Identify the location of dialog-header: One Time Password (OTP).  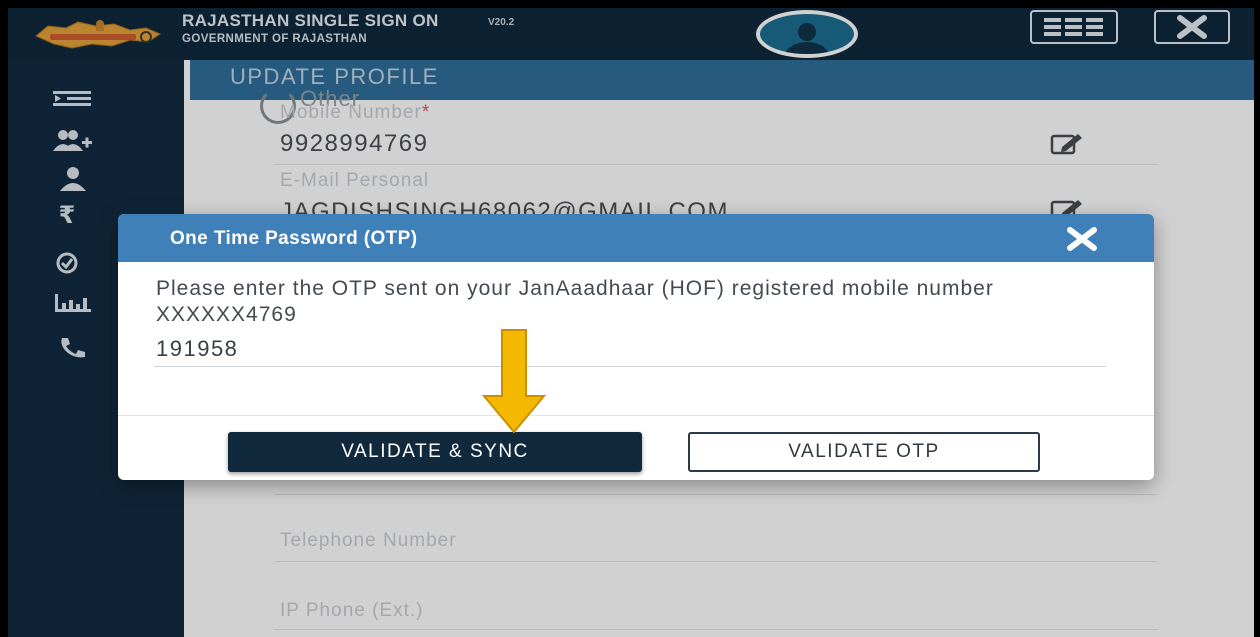
(636, 238).